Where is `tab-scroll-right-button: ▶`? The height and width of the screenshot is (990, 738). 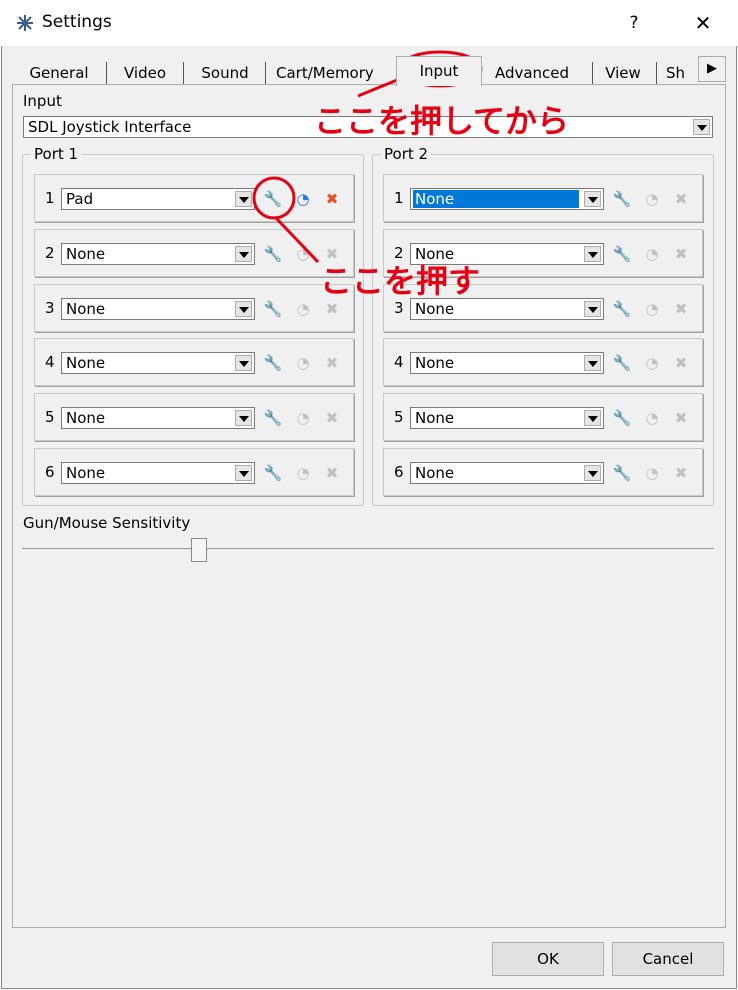 tab-scroll-right-button: ▶ is located at coordinates (712, 69).